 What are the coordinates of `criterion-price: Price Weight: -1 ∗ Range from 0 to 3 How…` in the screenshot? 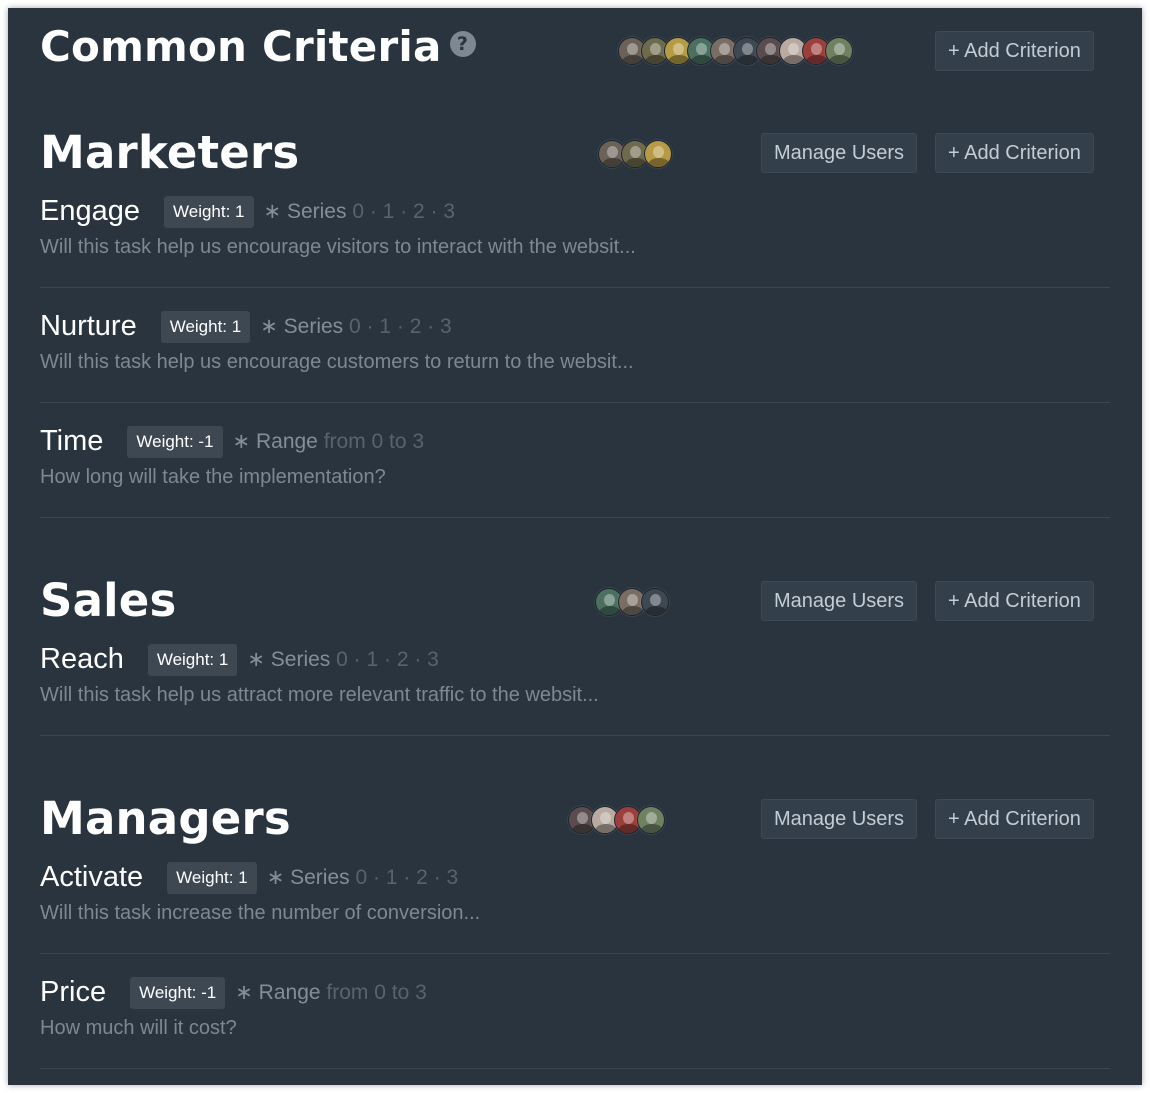 It's located at (575, 1022).